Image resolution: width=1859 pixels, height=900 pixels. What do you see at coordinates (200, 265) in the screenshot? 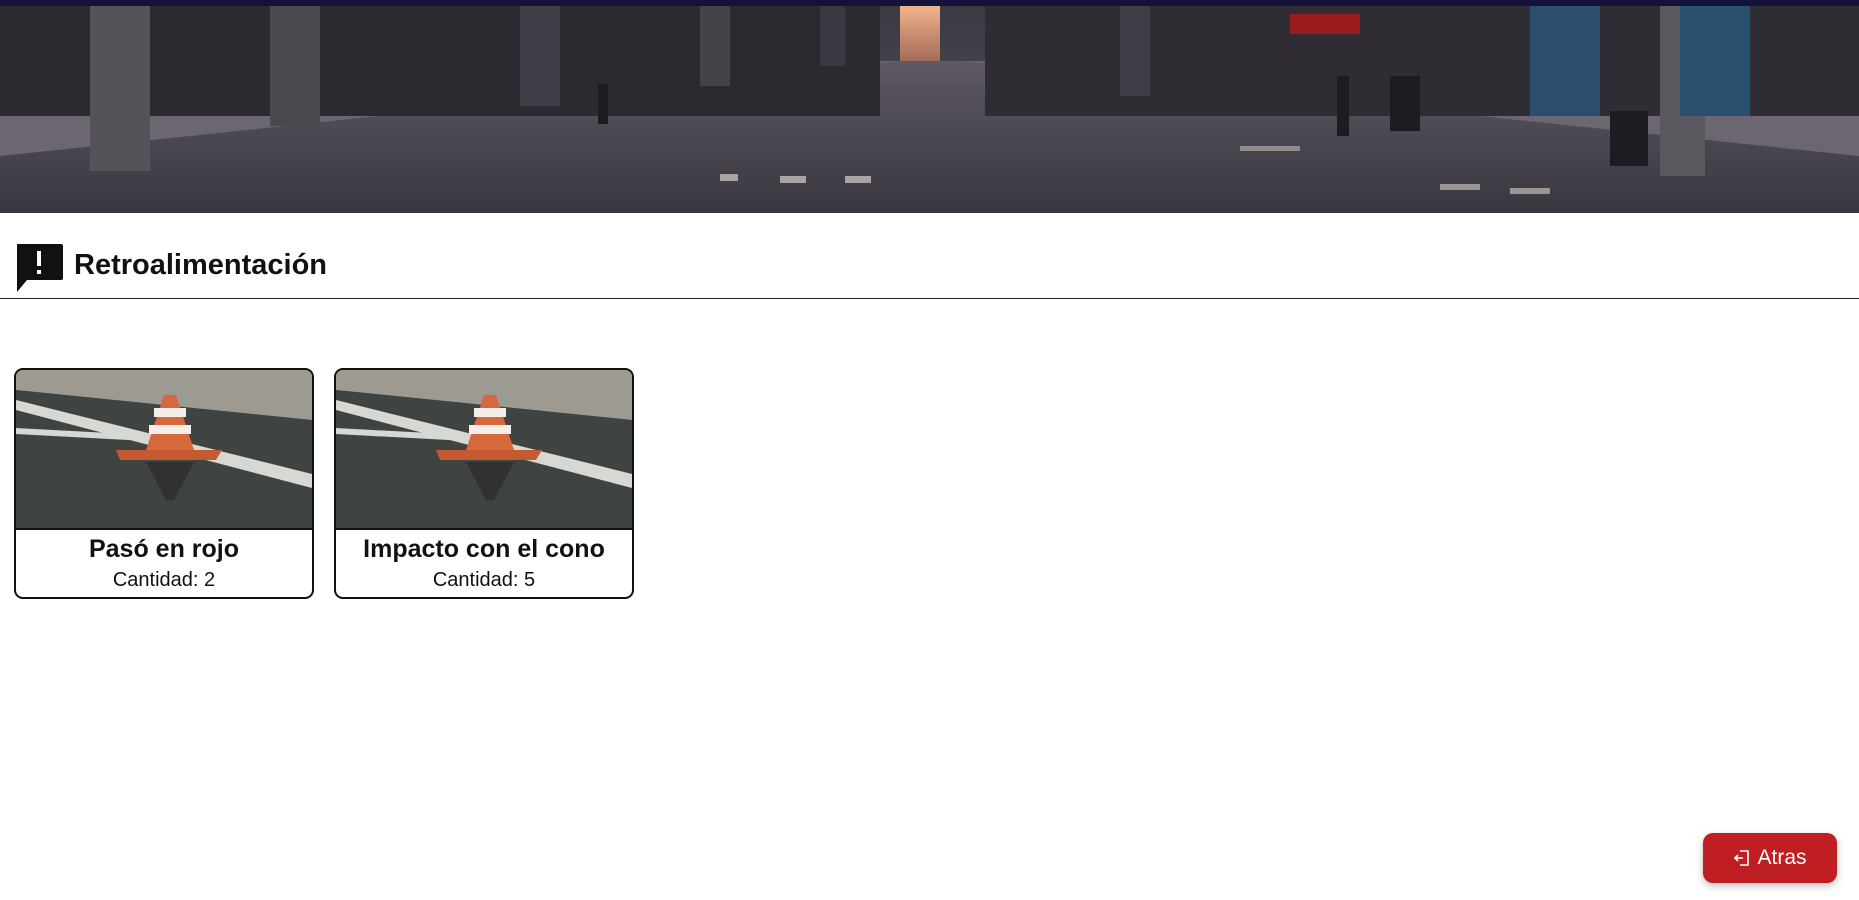
I see `page-title: Retroalimentación` at bounding box center [200, 265].